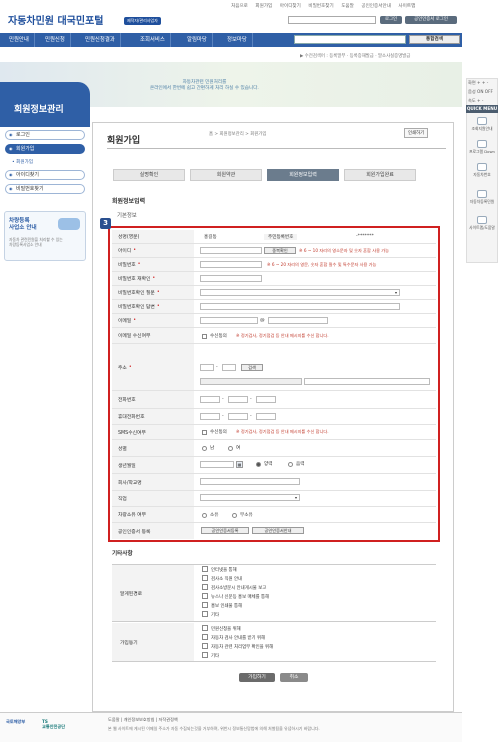  I want to click on motive-option: 기타, so click(210, 655).